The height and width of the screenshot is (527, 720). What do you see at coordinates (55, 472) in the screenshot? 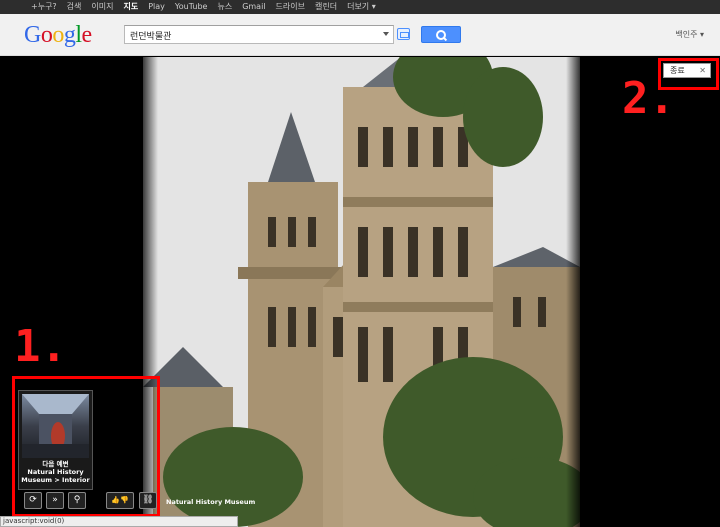
I see `thumbnail-caption: 다음 예변 Natural History Museum > Interior` at bounding box center [55, 472].